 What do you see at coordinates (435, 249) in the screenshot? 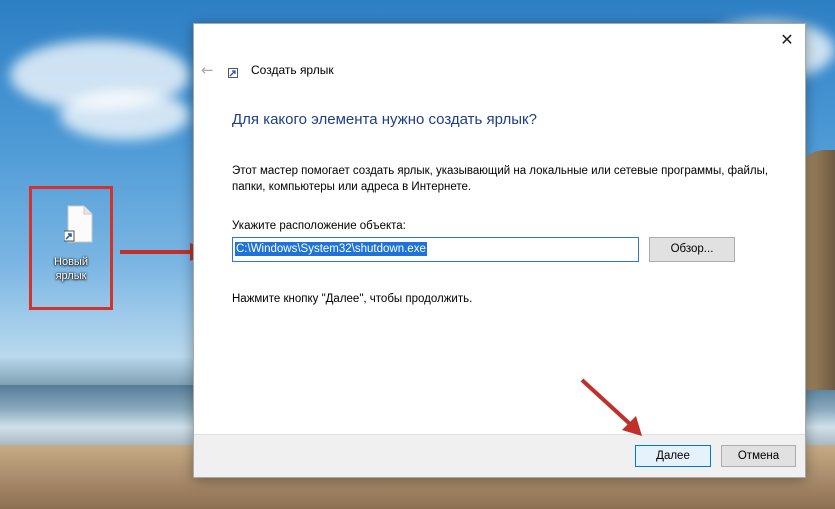
I see `location-input: C:\Windows\System32\shutdown.exe` at bounding box center [435, 249].